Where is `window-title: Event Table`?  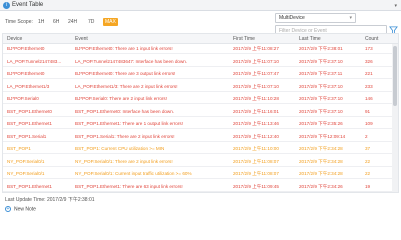 window-title: Event Table is located at coordinates (28, 5).